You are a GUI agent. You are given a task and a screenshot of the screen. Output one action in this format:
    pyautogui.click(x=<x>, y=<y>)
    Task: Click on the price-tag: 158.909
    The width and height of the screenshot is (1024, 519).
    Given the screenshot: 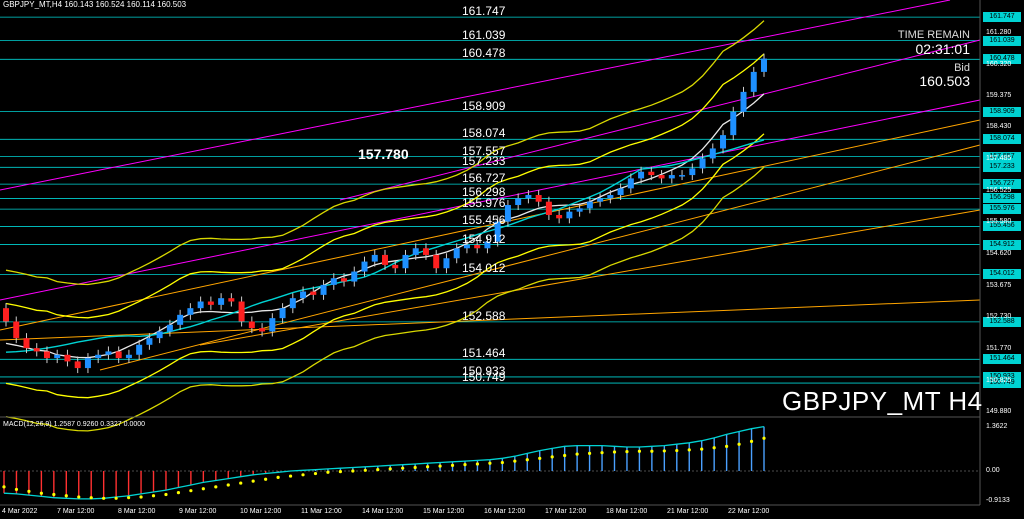 What is the action you would take?
    pyautogui.click(x=1002, y=111)
    